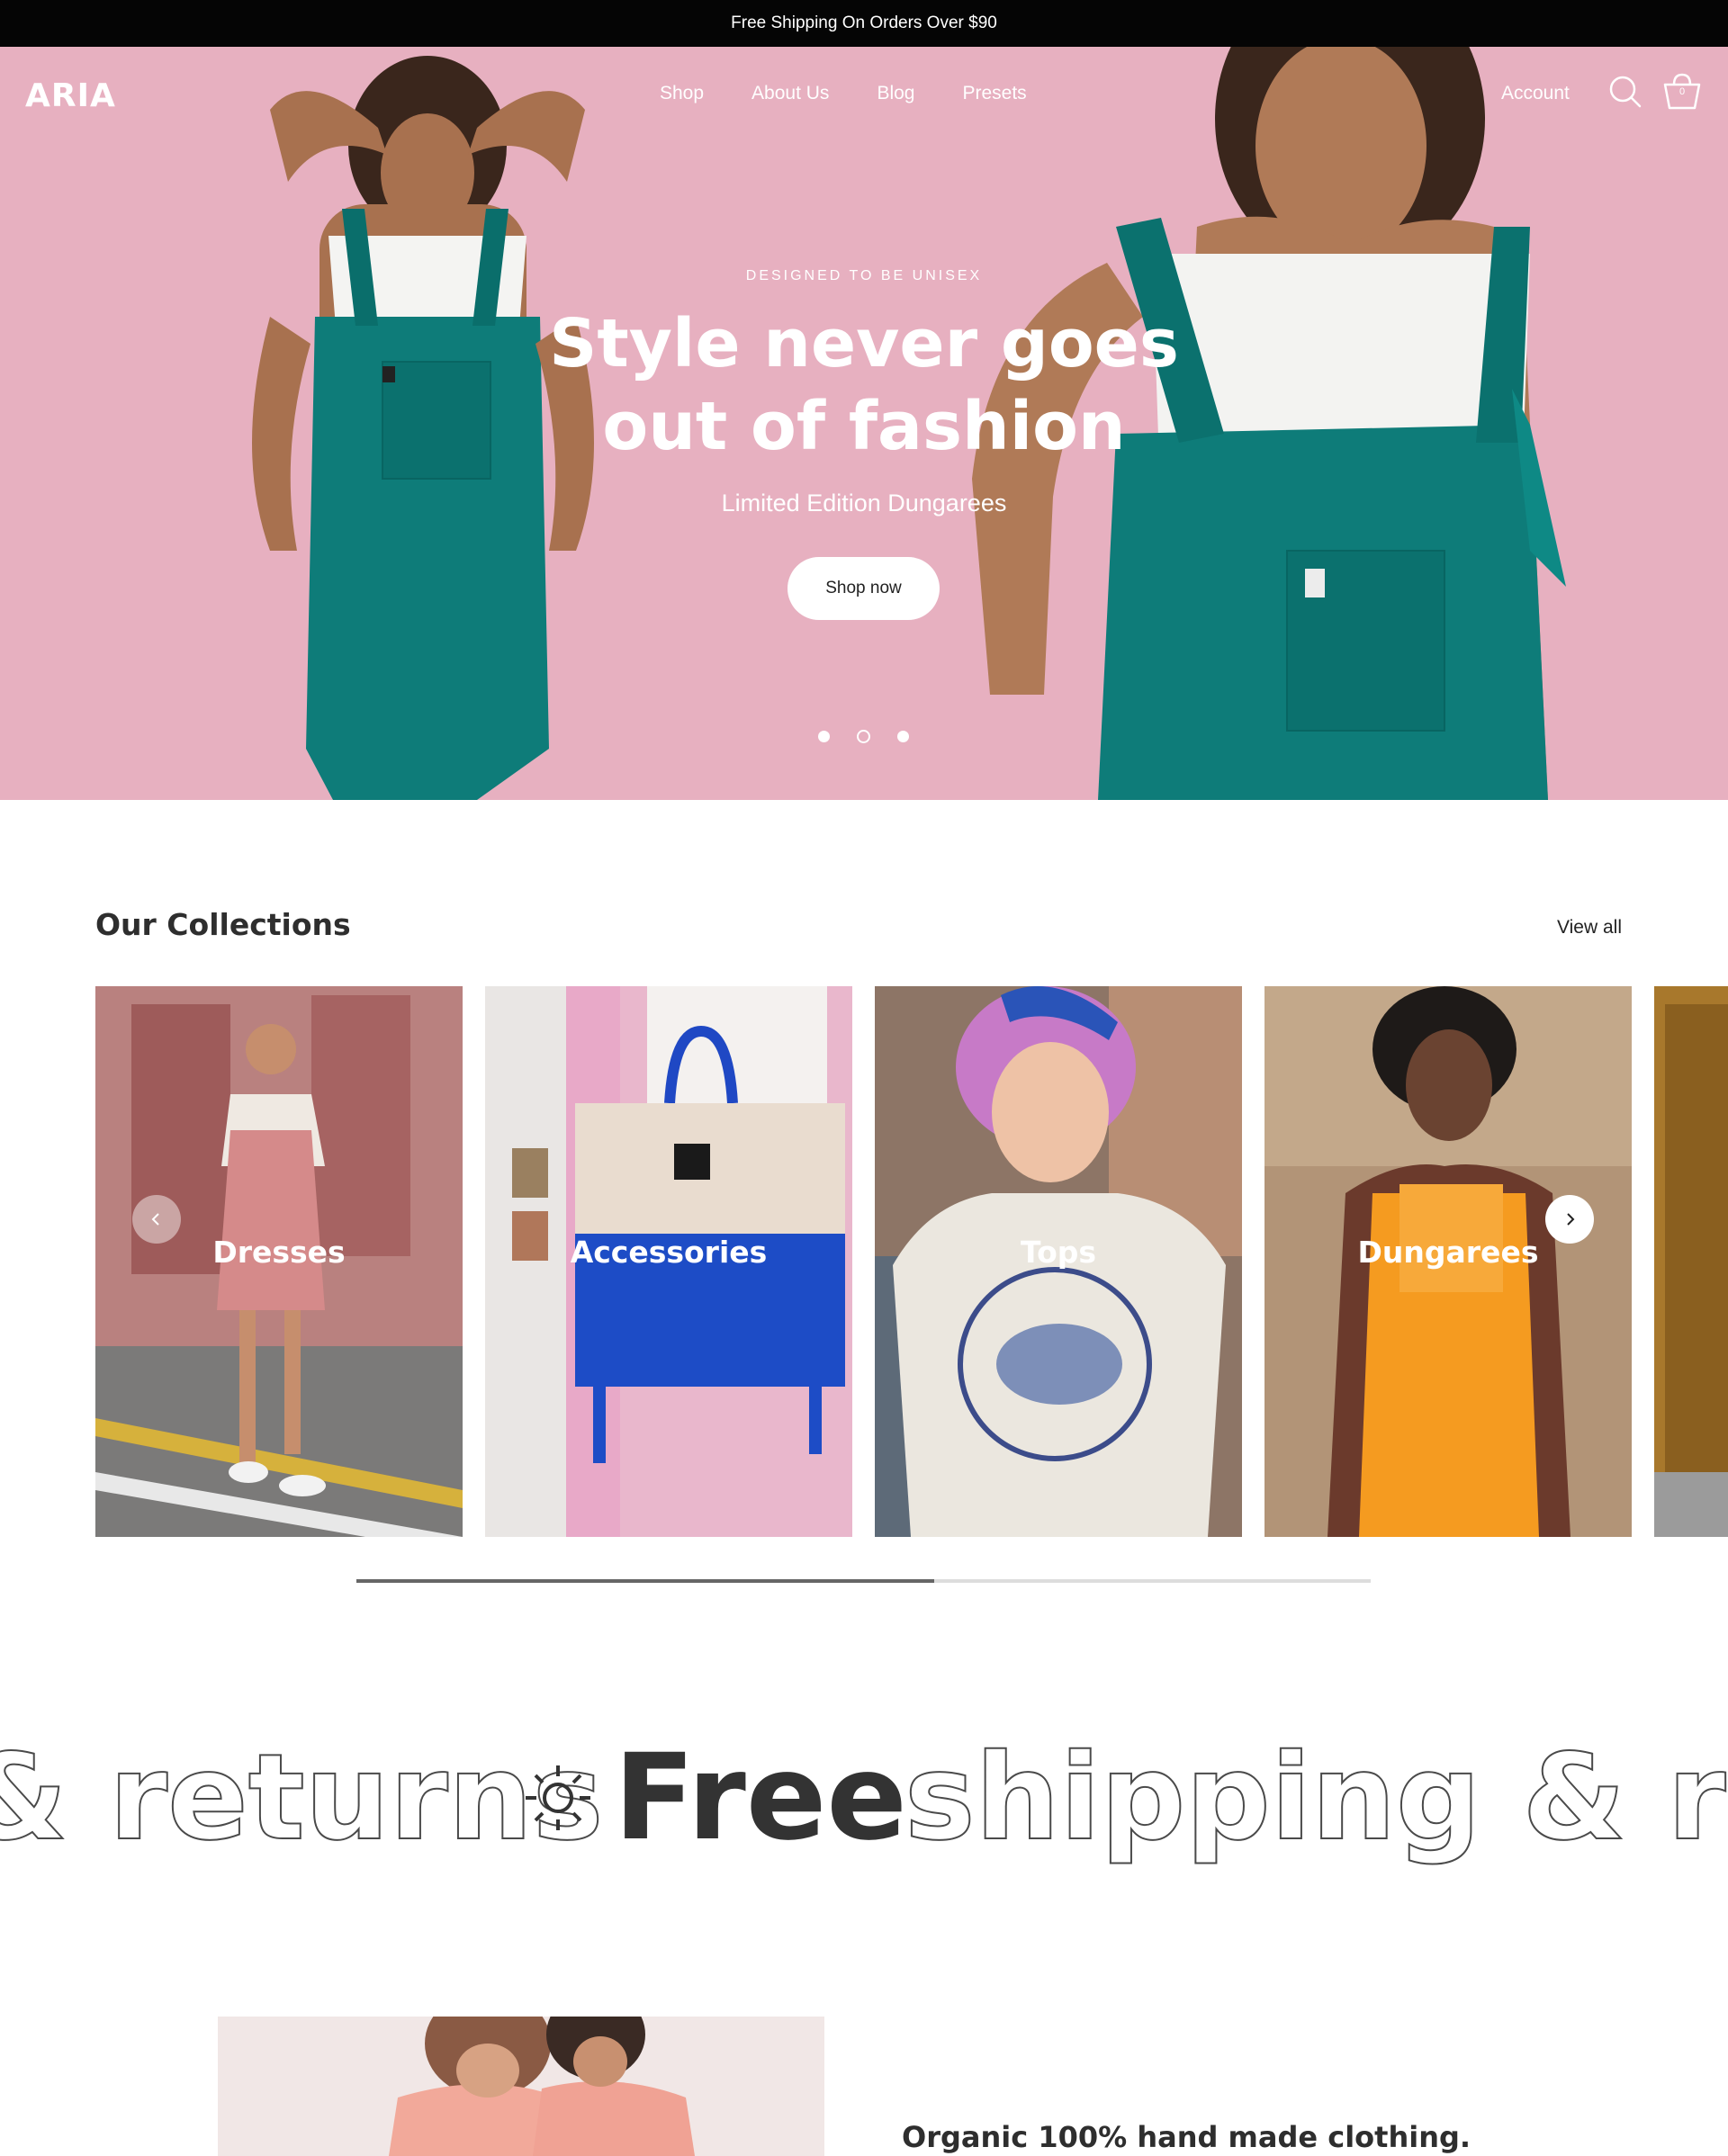 This screenshot has height=2156, width=1728. I want to click on shop-now-button: Shop now, so click(864, 588).